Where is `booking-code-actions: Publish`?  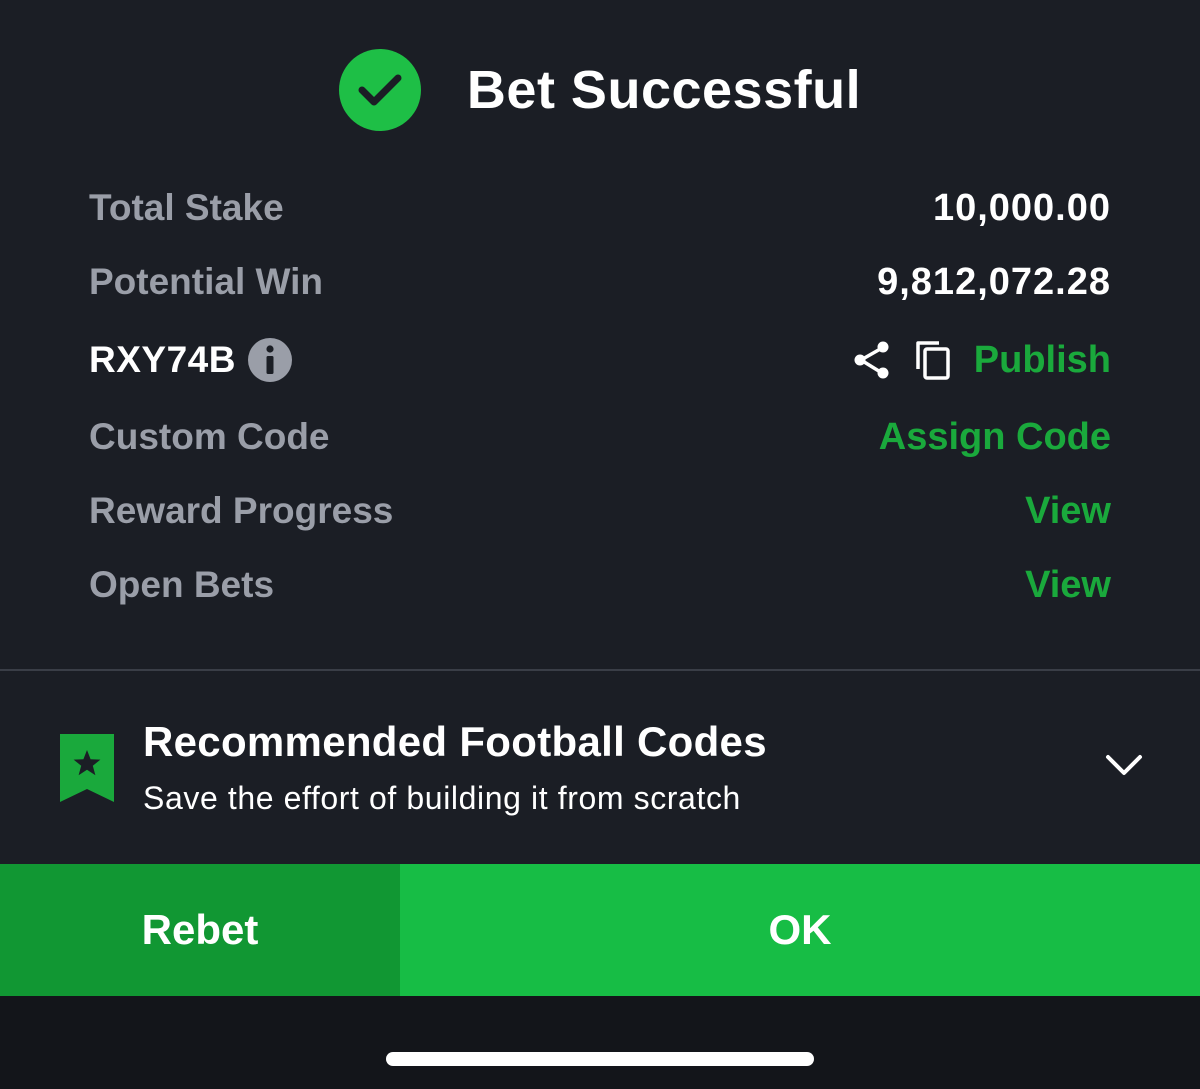 booking-code-actions: Publish is located at coordinates (981, 360).